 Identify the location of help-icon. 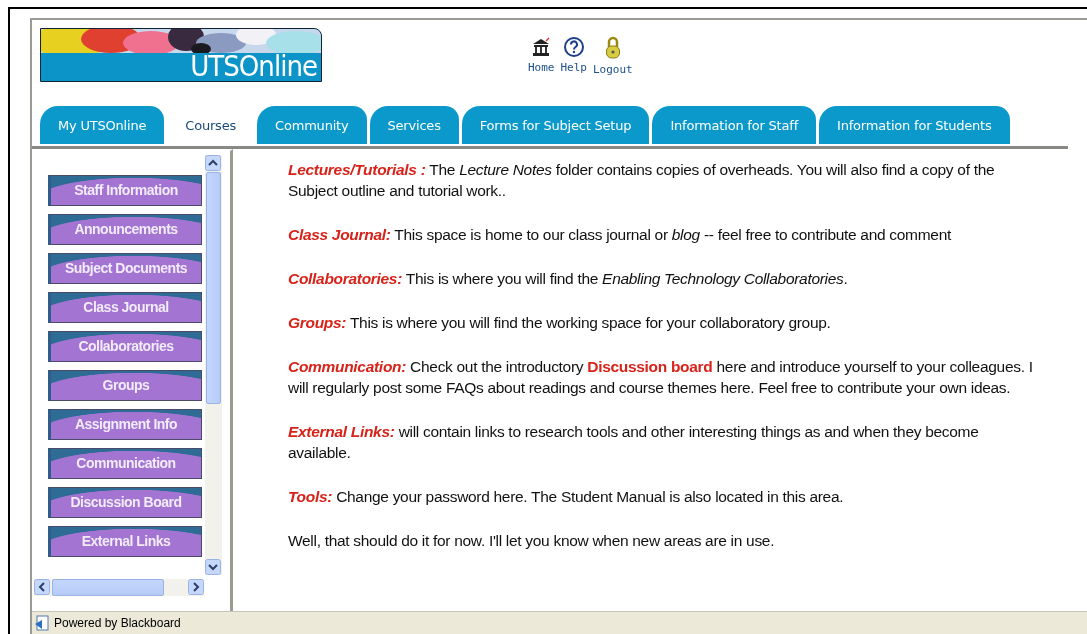
(573, 47).